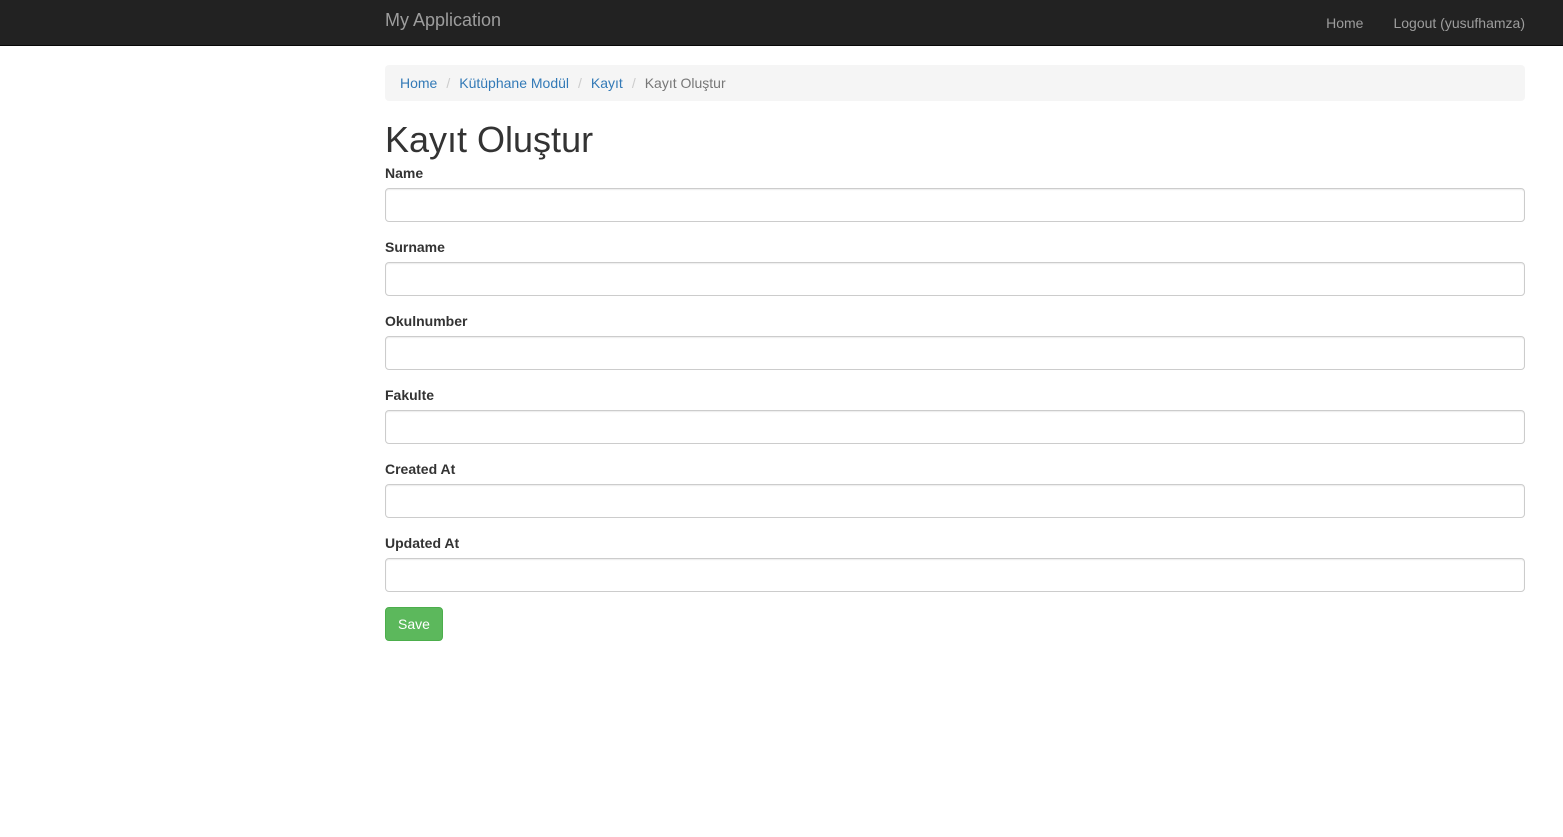  What do you see at coordinates (426, 321) in the screenshot?
I see `okulnumber-label: Okulnumber` at bounding box center [426, 321].